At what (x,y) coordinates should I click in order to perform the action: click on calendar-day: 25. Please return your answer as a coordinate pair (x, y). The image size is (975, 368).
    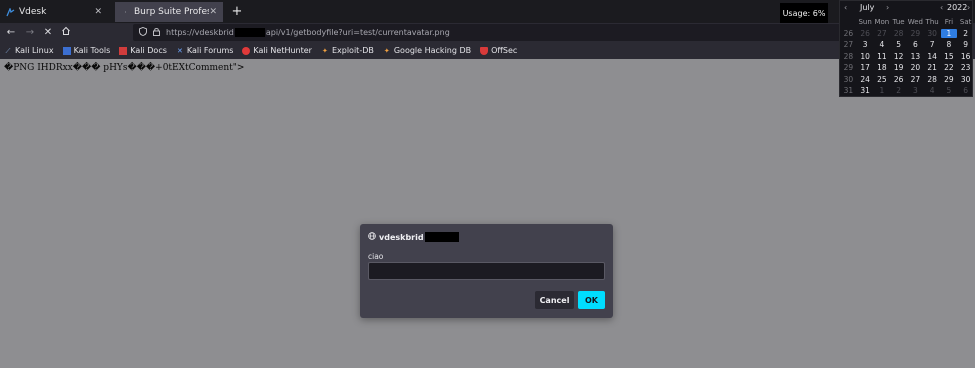
    Looking at the image, I should click on (882, 79).